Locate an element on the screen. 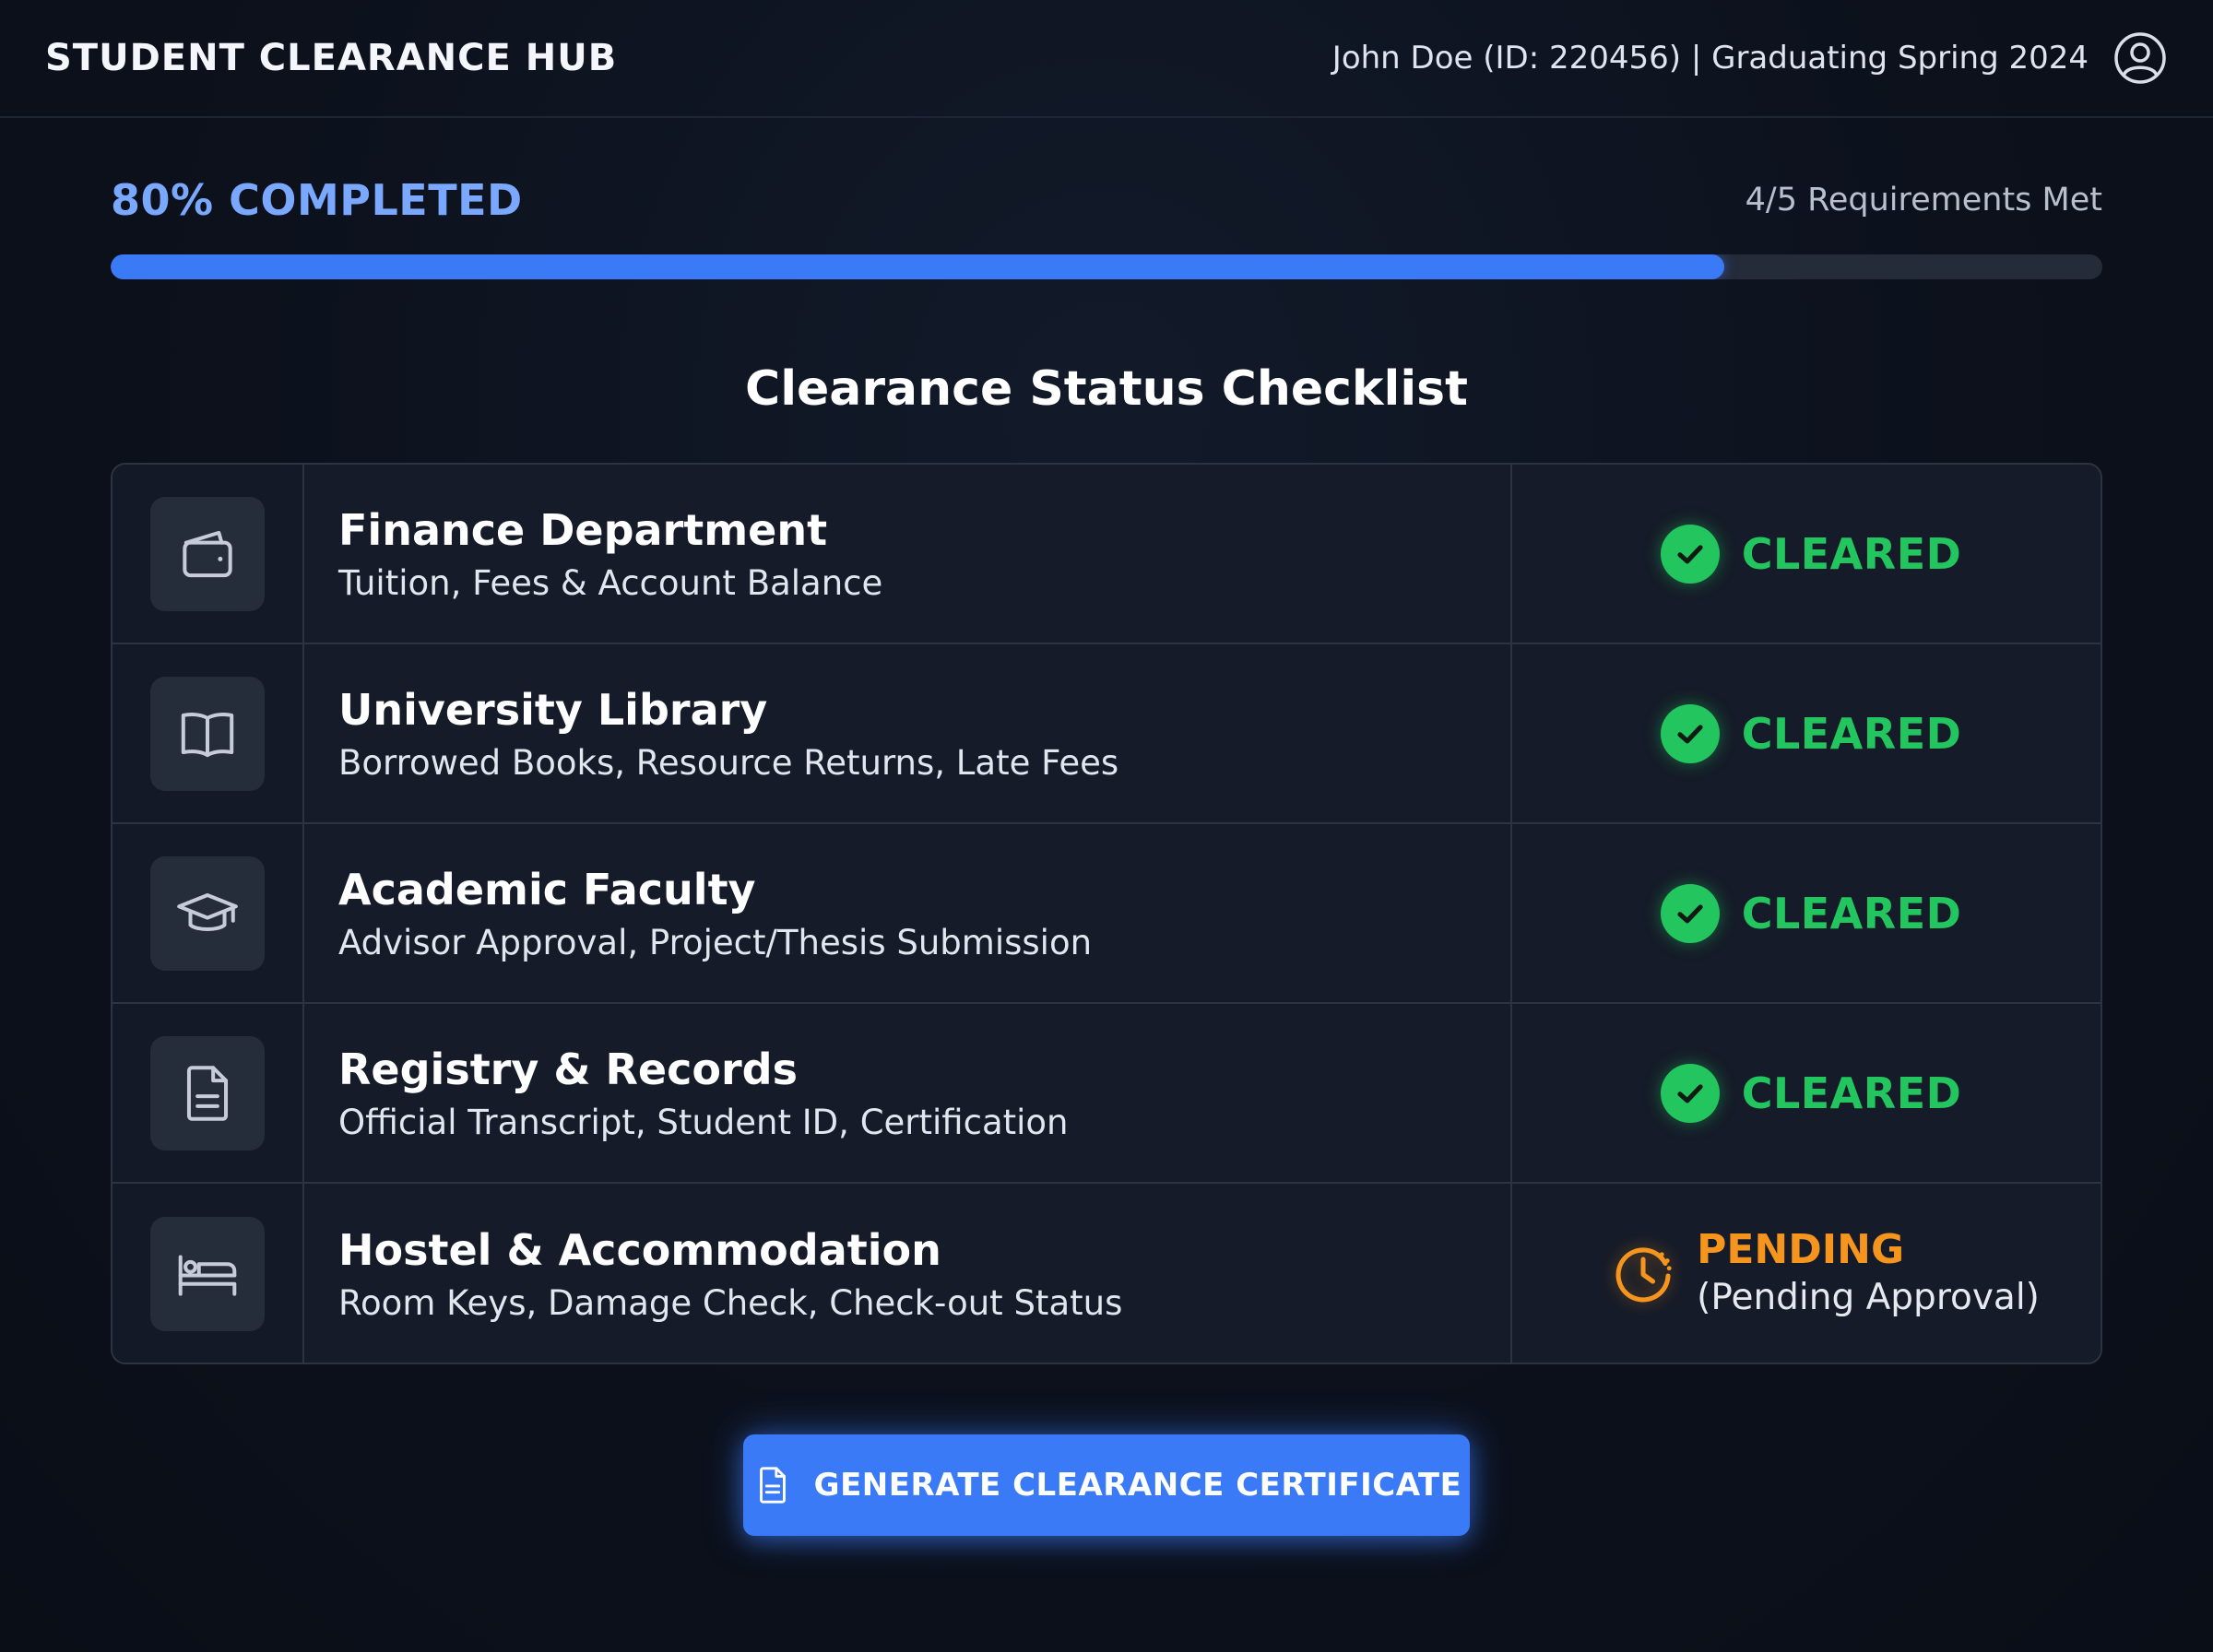 The image size is (2213, 1652). generate-certificate-label: GENERATE CLEARANCE CERTIFICATE is located at coordinates (1137, 1485).